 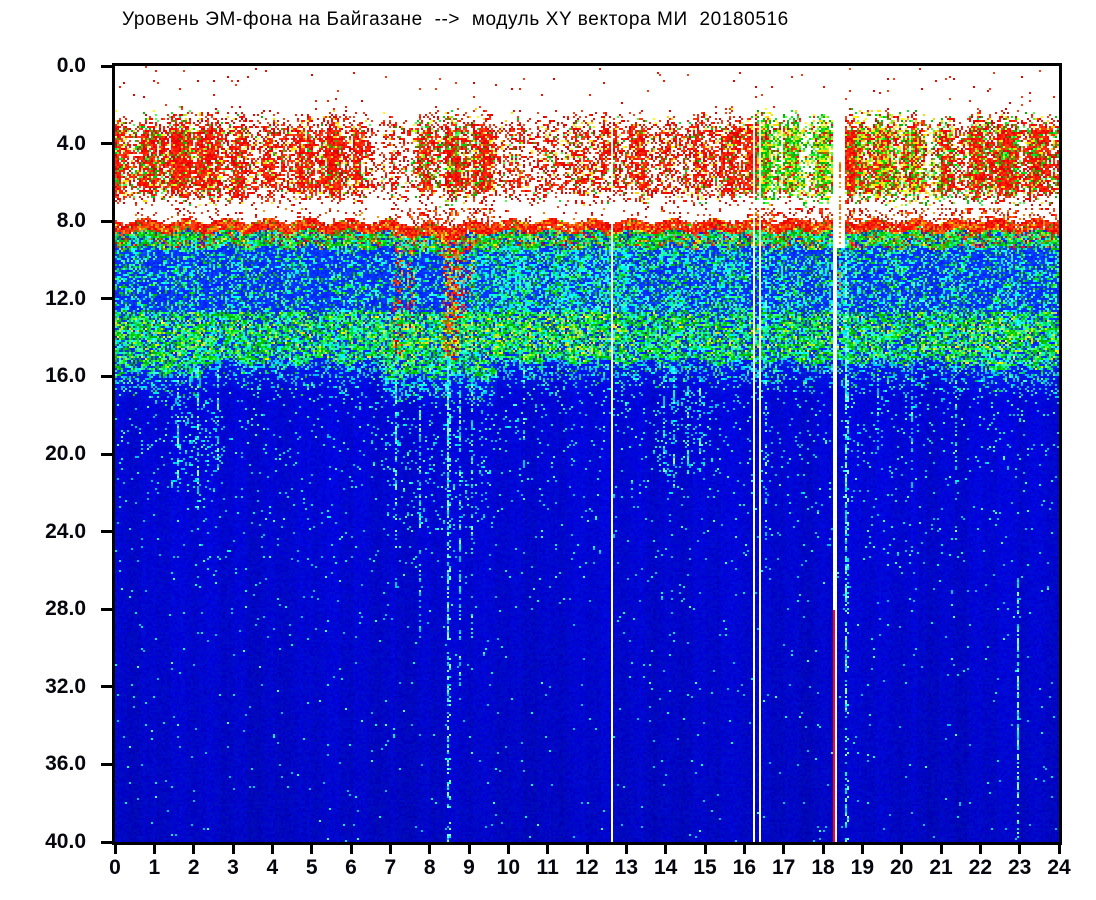 I want to click on y-axis-tick-label: 4.0, so click(x=71, y=143).